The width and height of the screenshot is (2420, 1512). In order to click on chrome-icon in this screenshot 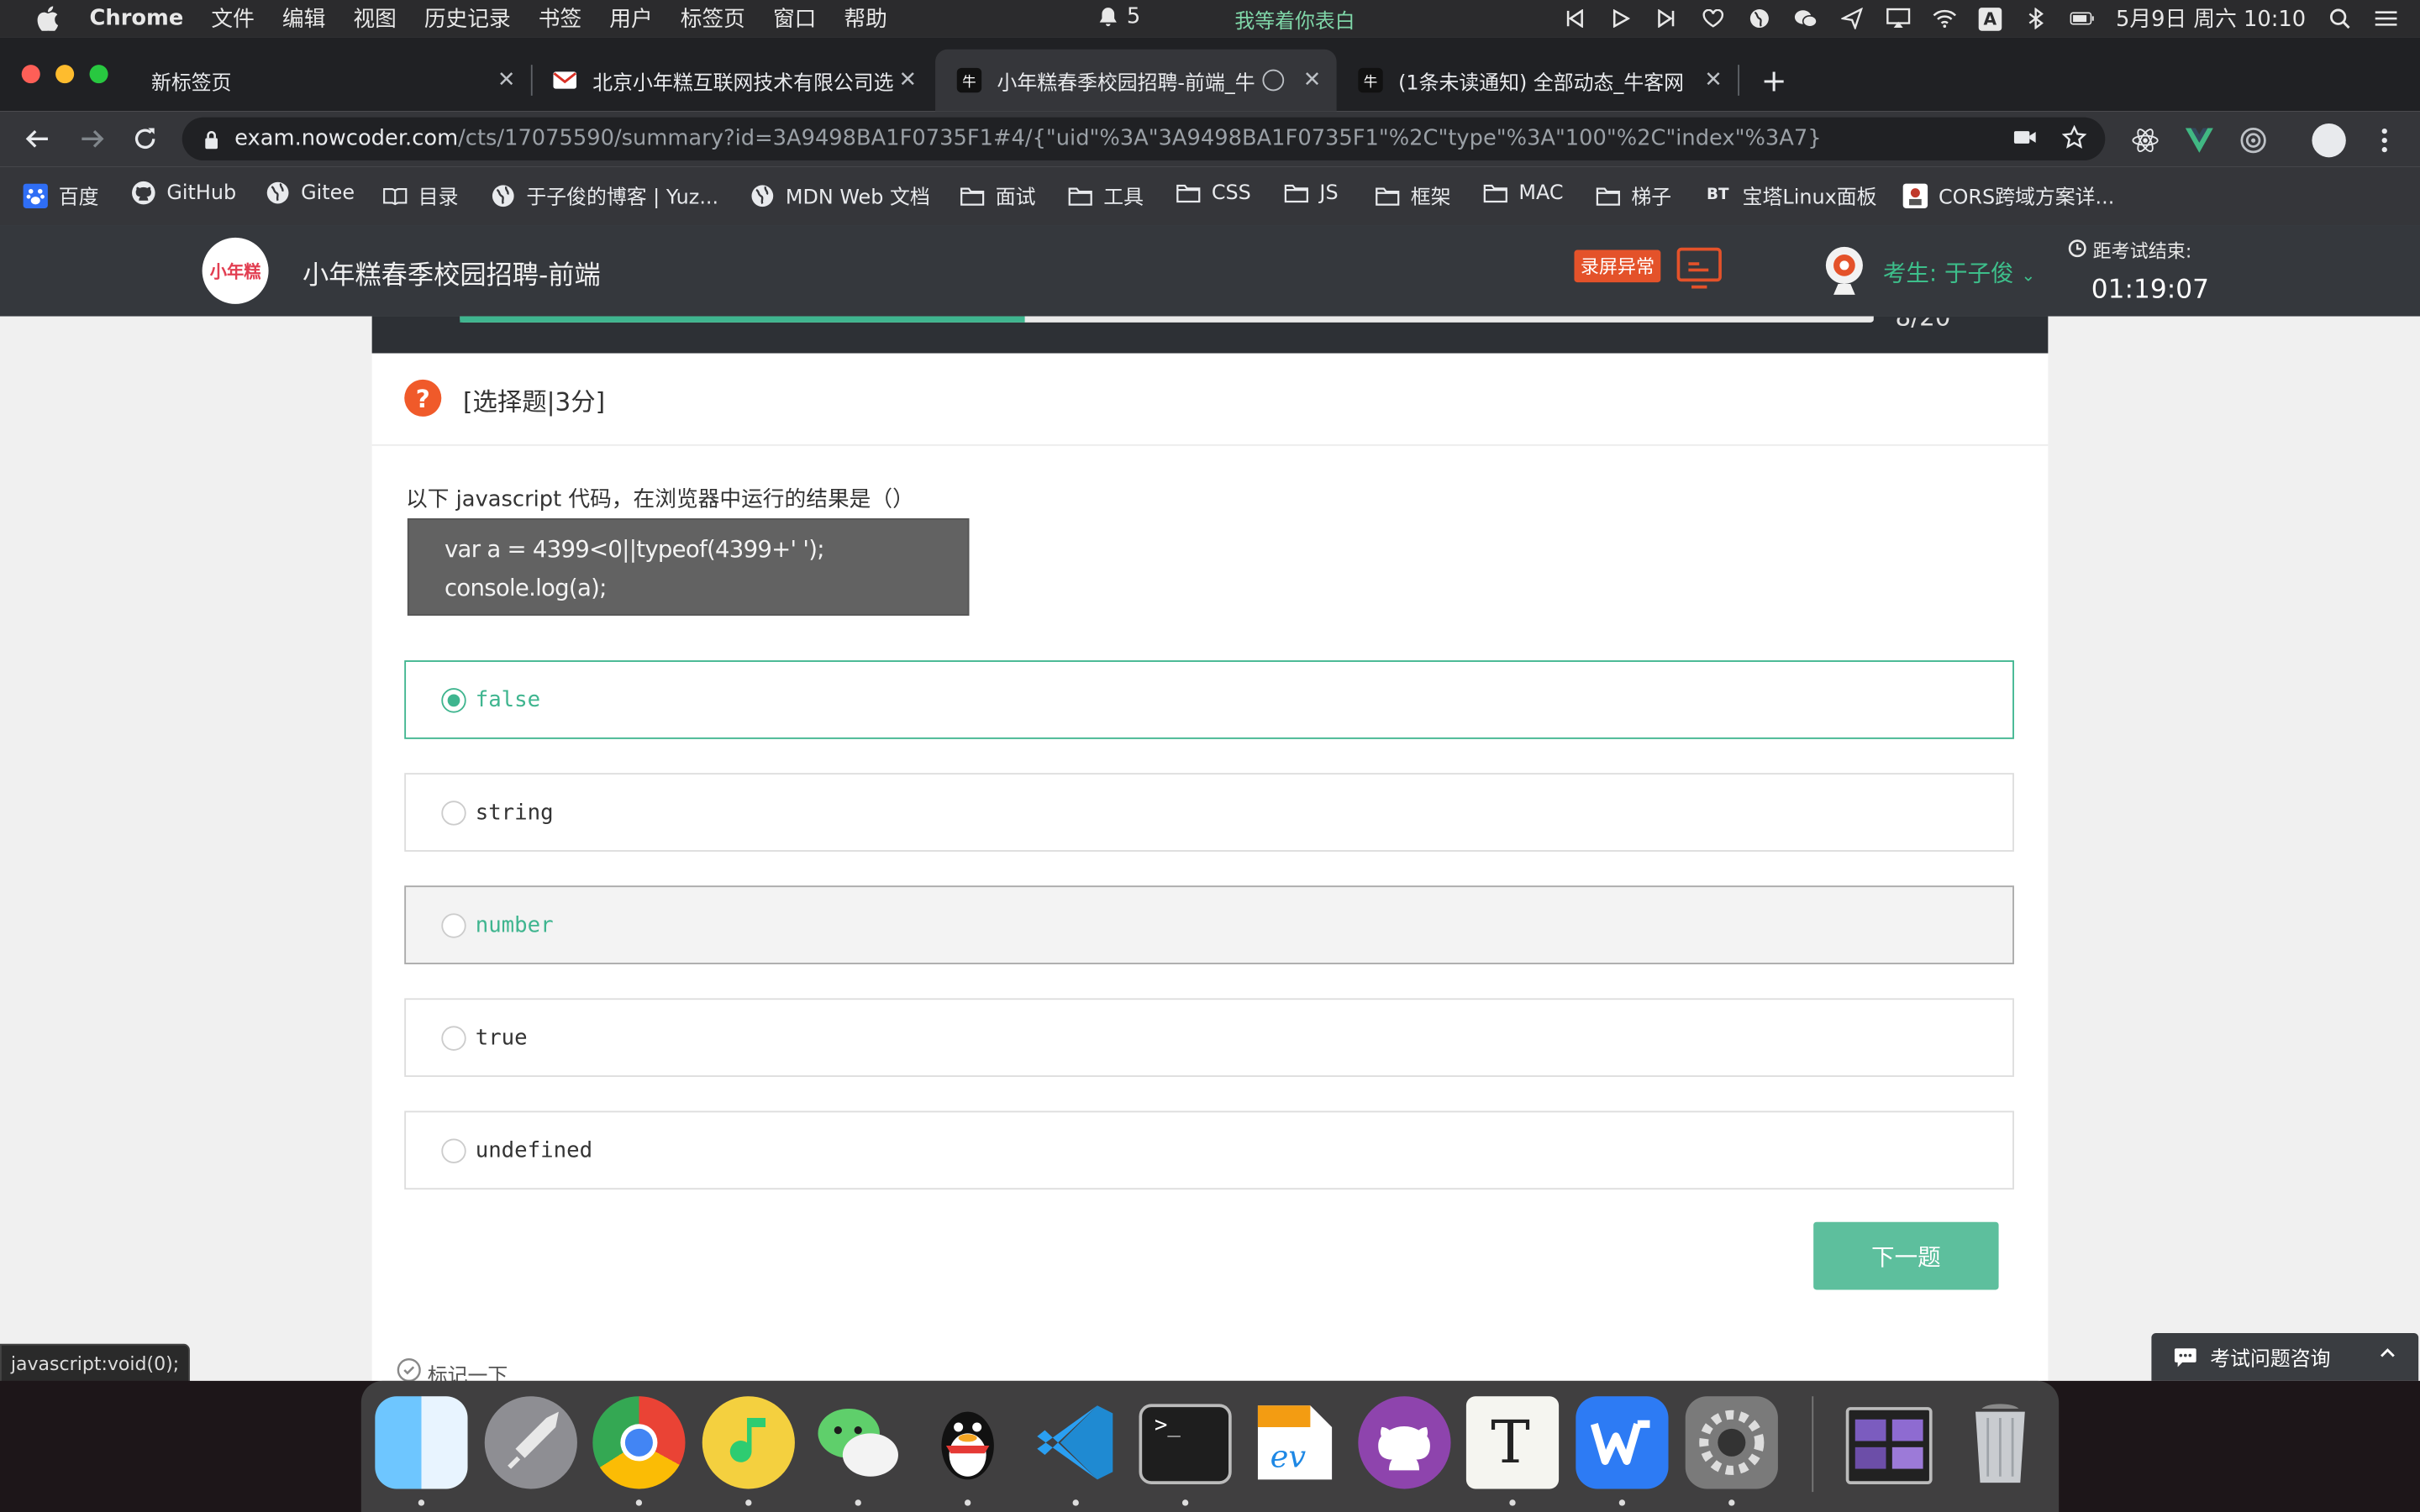, I will do `click(639, 1442)`.